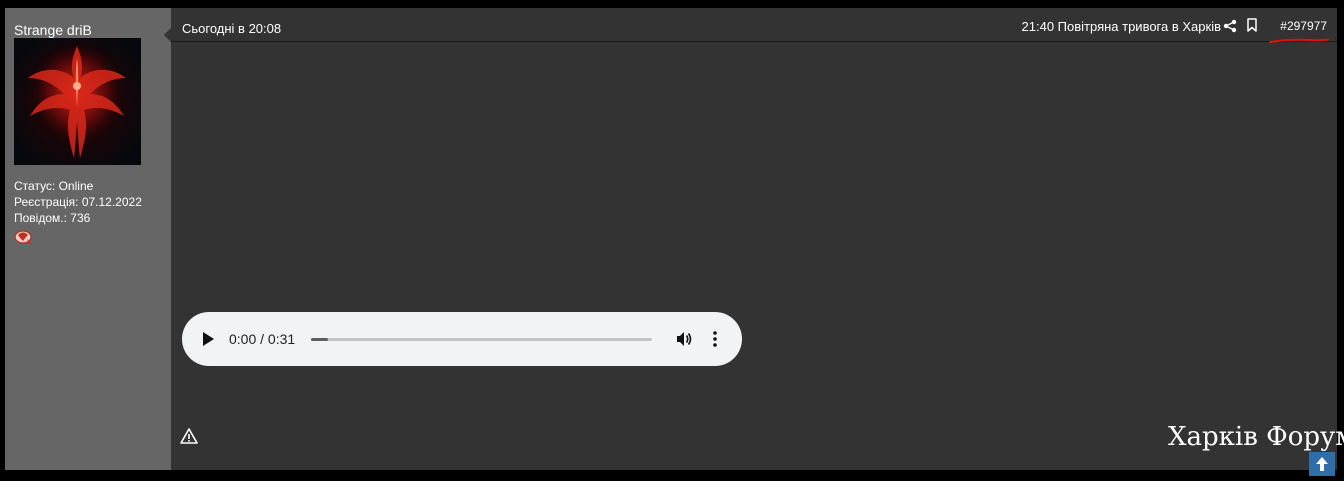  What do you see at coordinates (262, 339) in the screenshot?
I see `audio-time: 0:00 / 0:31` at bounding box center [262, 339].